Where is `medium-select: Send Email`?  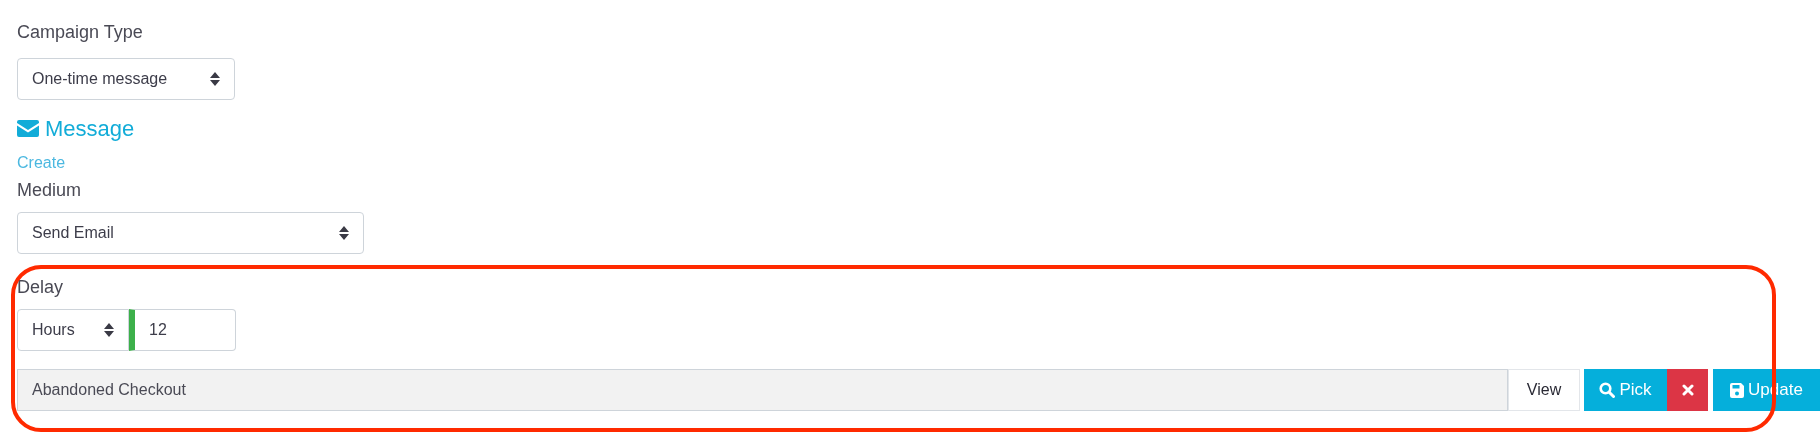 medium-select: Send Email is located at coordinates (190, 233).